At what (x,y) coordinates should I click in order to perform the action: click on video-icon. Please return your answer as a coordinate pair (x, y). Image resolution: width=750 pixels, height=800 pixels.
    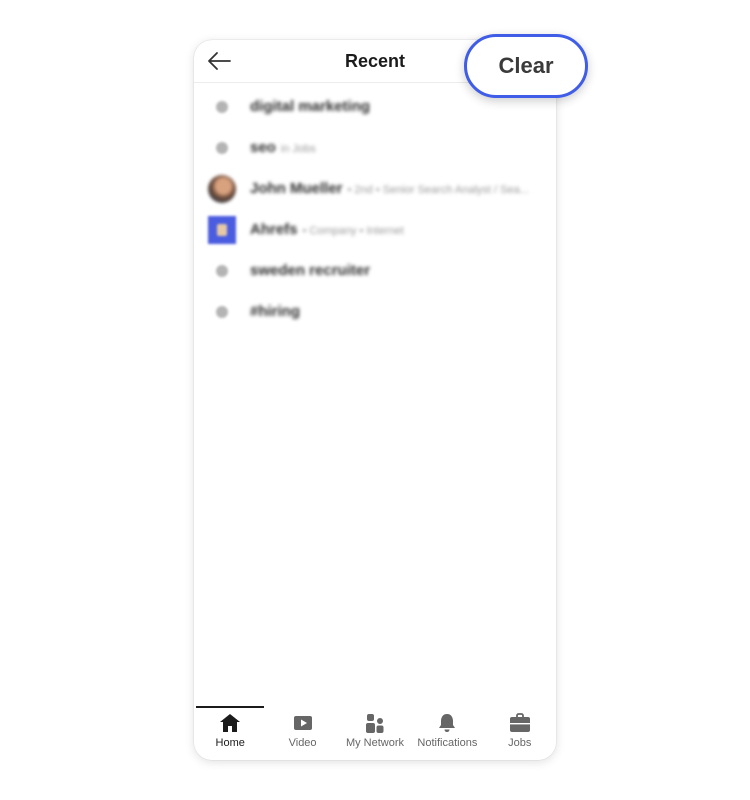
    Looking at the image, I should click on (302, 723).